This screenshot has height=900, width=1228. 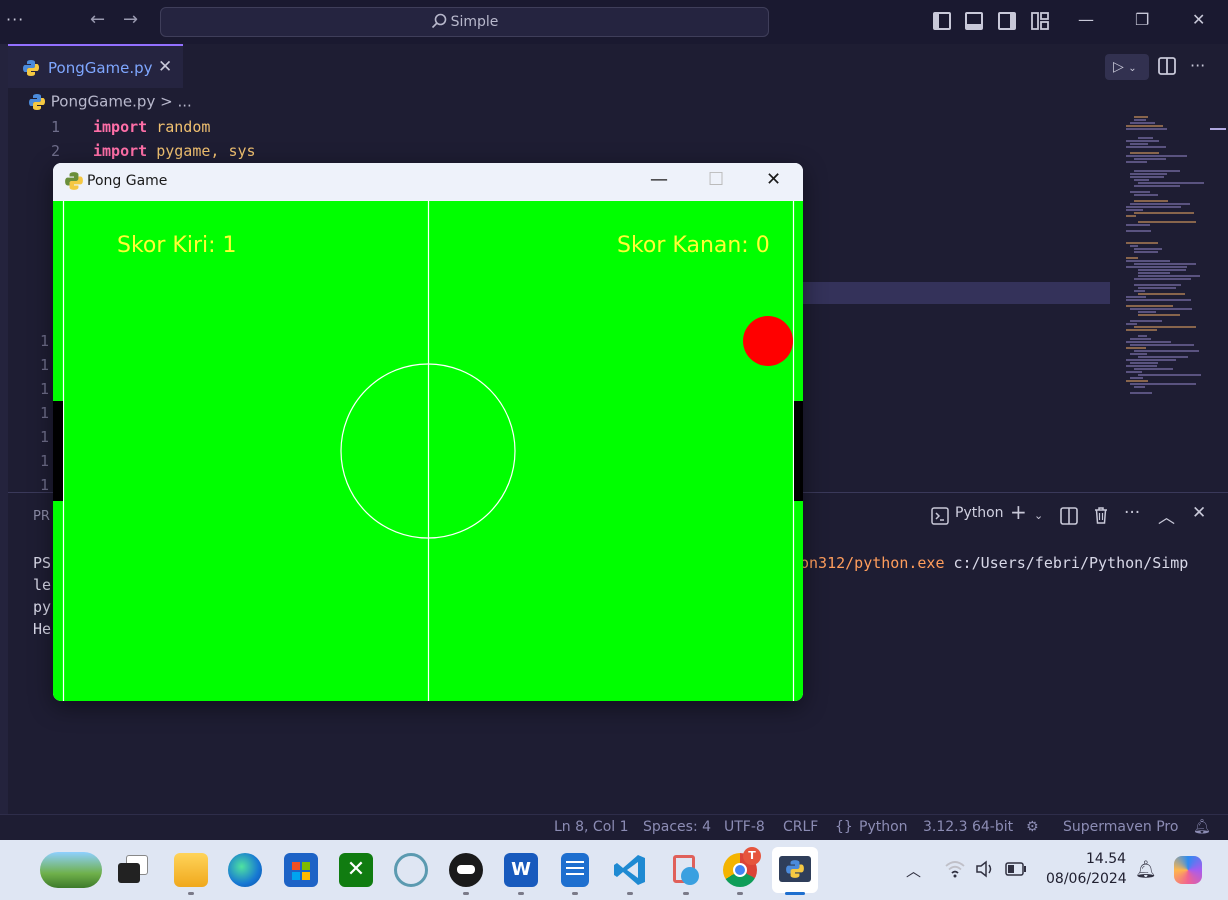 What do you see at coordinates (41, 516) in the screenshot?
I see `panel-tab-problems: PR` at bounding box center [41, 516].